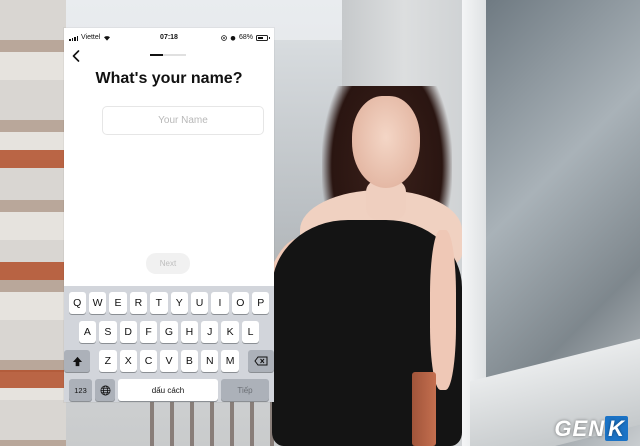 Image resolution: width=640 pixels, height=446 pixels. Describe the element at coordinates (189, 332) in the screenshot. I see `key-h: H` at that location.